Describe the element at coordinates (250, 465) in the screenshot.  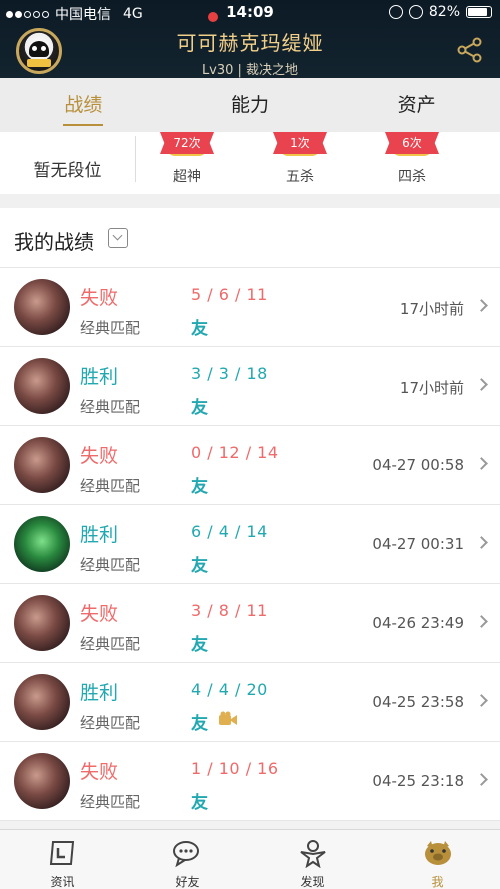
I see `match-row: 失败经典匹配 0 / 12 / 14 友 04-27 00:58` at that location.